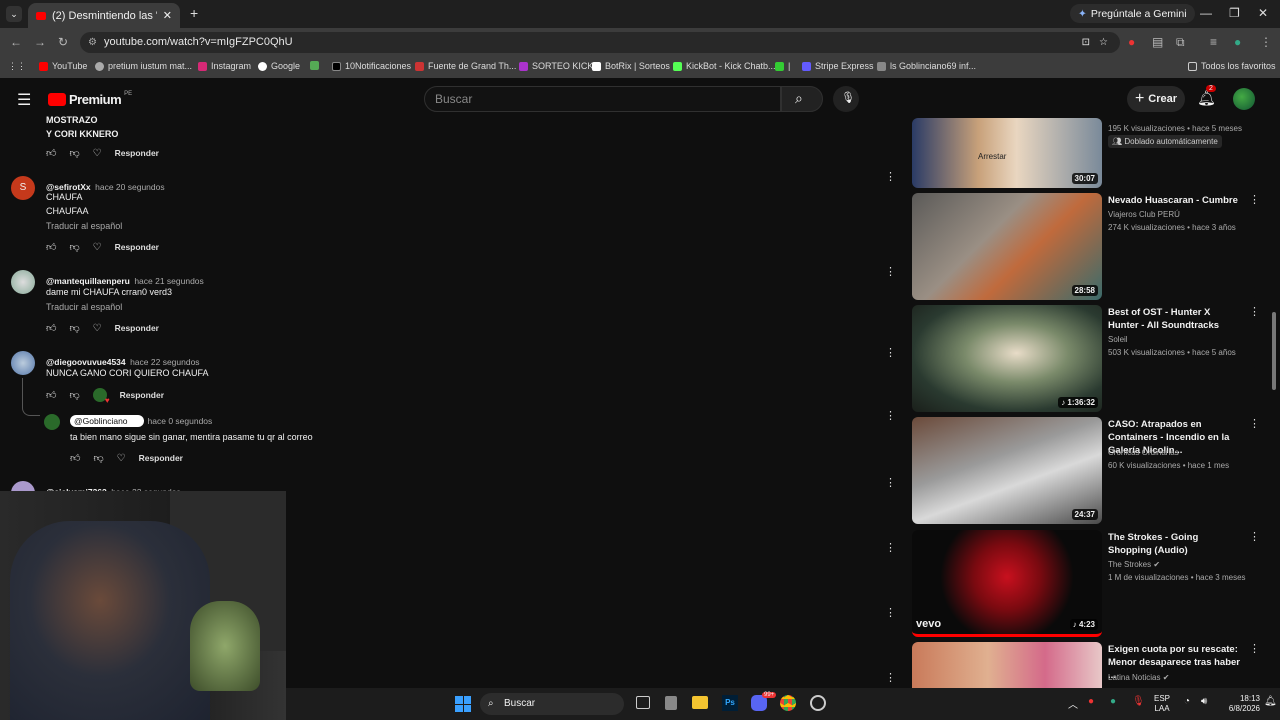 Image resolution: width=1280 pixels, height=720 pixels. I want to click on media-icon: ≡, so click(1213, 42).